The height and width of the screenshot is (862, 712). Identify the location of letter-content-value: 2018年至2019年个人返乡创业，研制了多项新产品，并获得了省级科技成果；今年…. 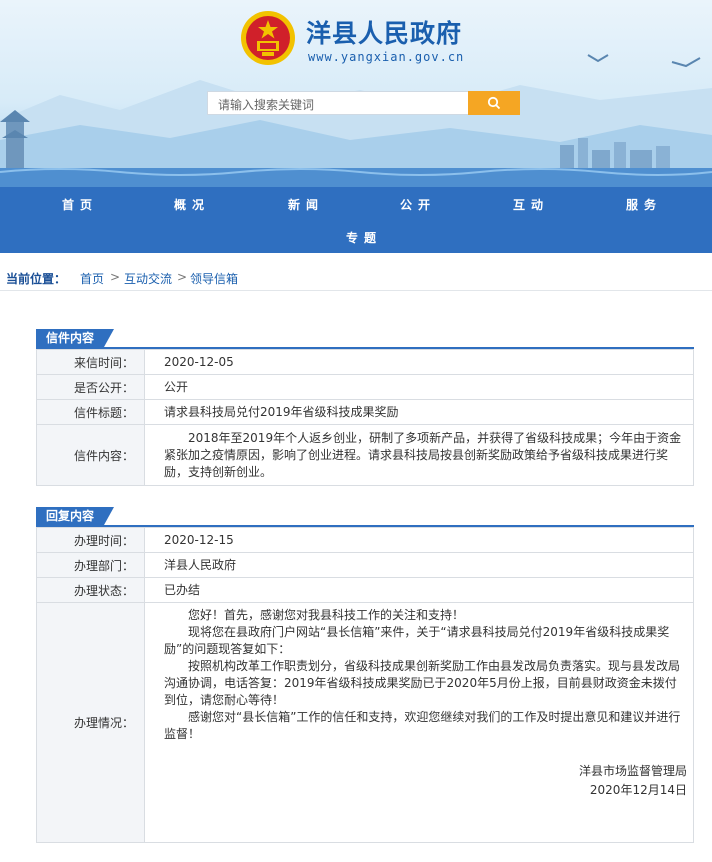
(419, 455).